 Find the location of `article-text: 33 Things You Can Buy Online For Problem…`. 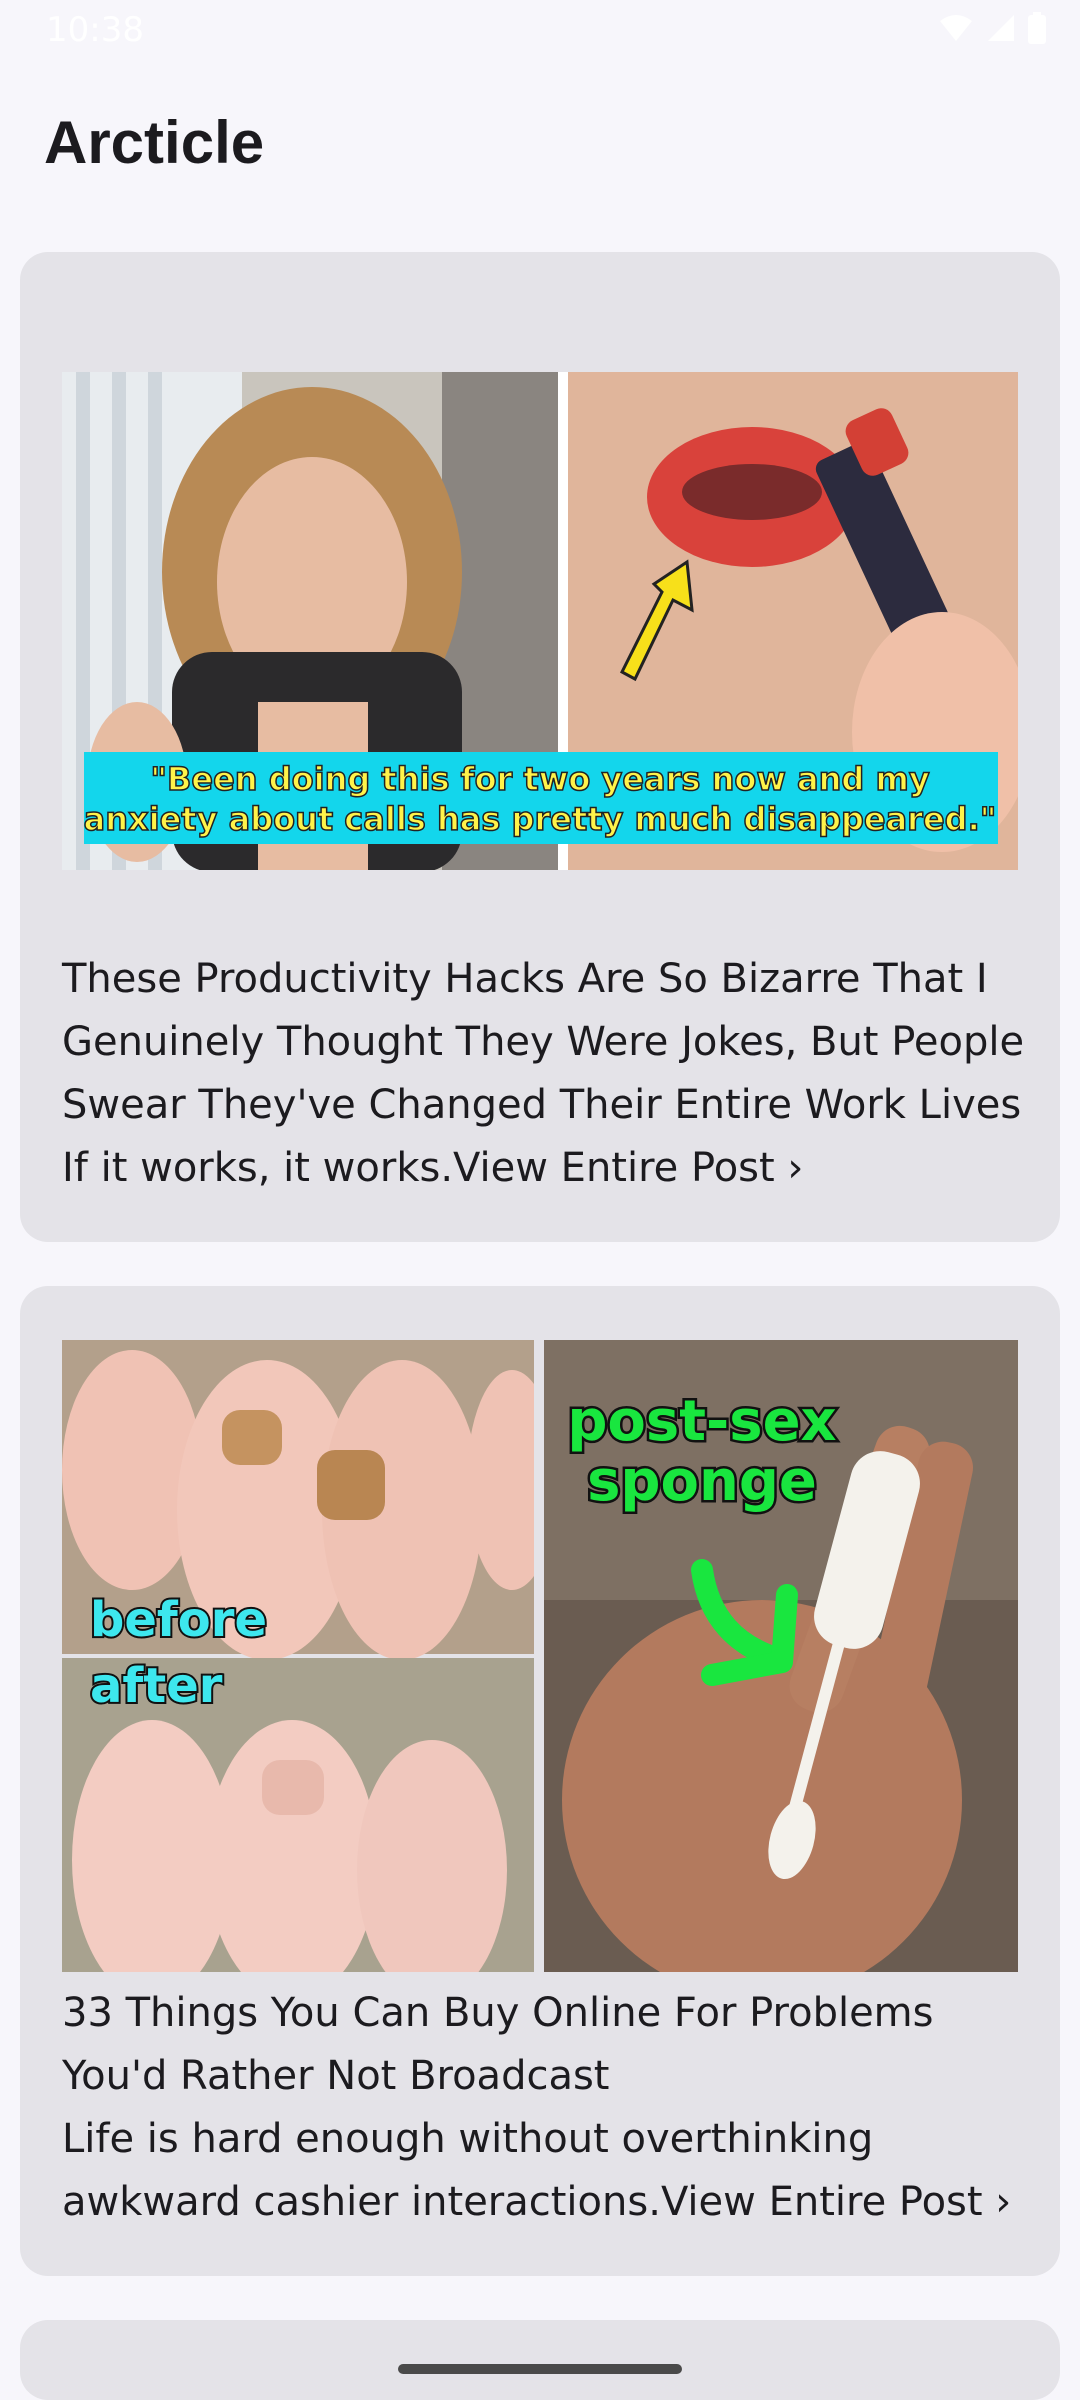

article-text: 33 Things You Can Buy Online For Problem… is located at coordinates (547, 2108).